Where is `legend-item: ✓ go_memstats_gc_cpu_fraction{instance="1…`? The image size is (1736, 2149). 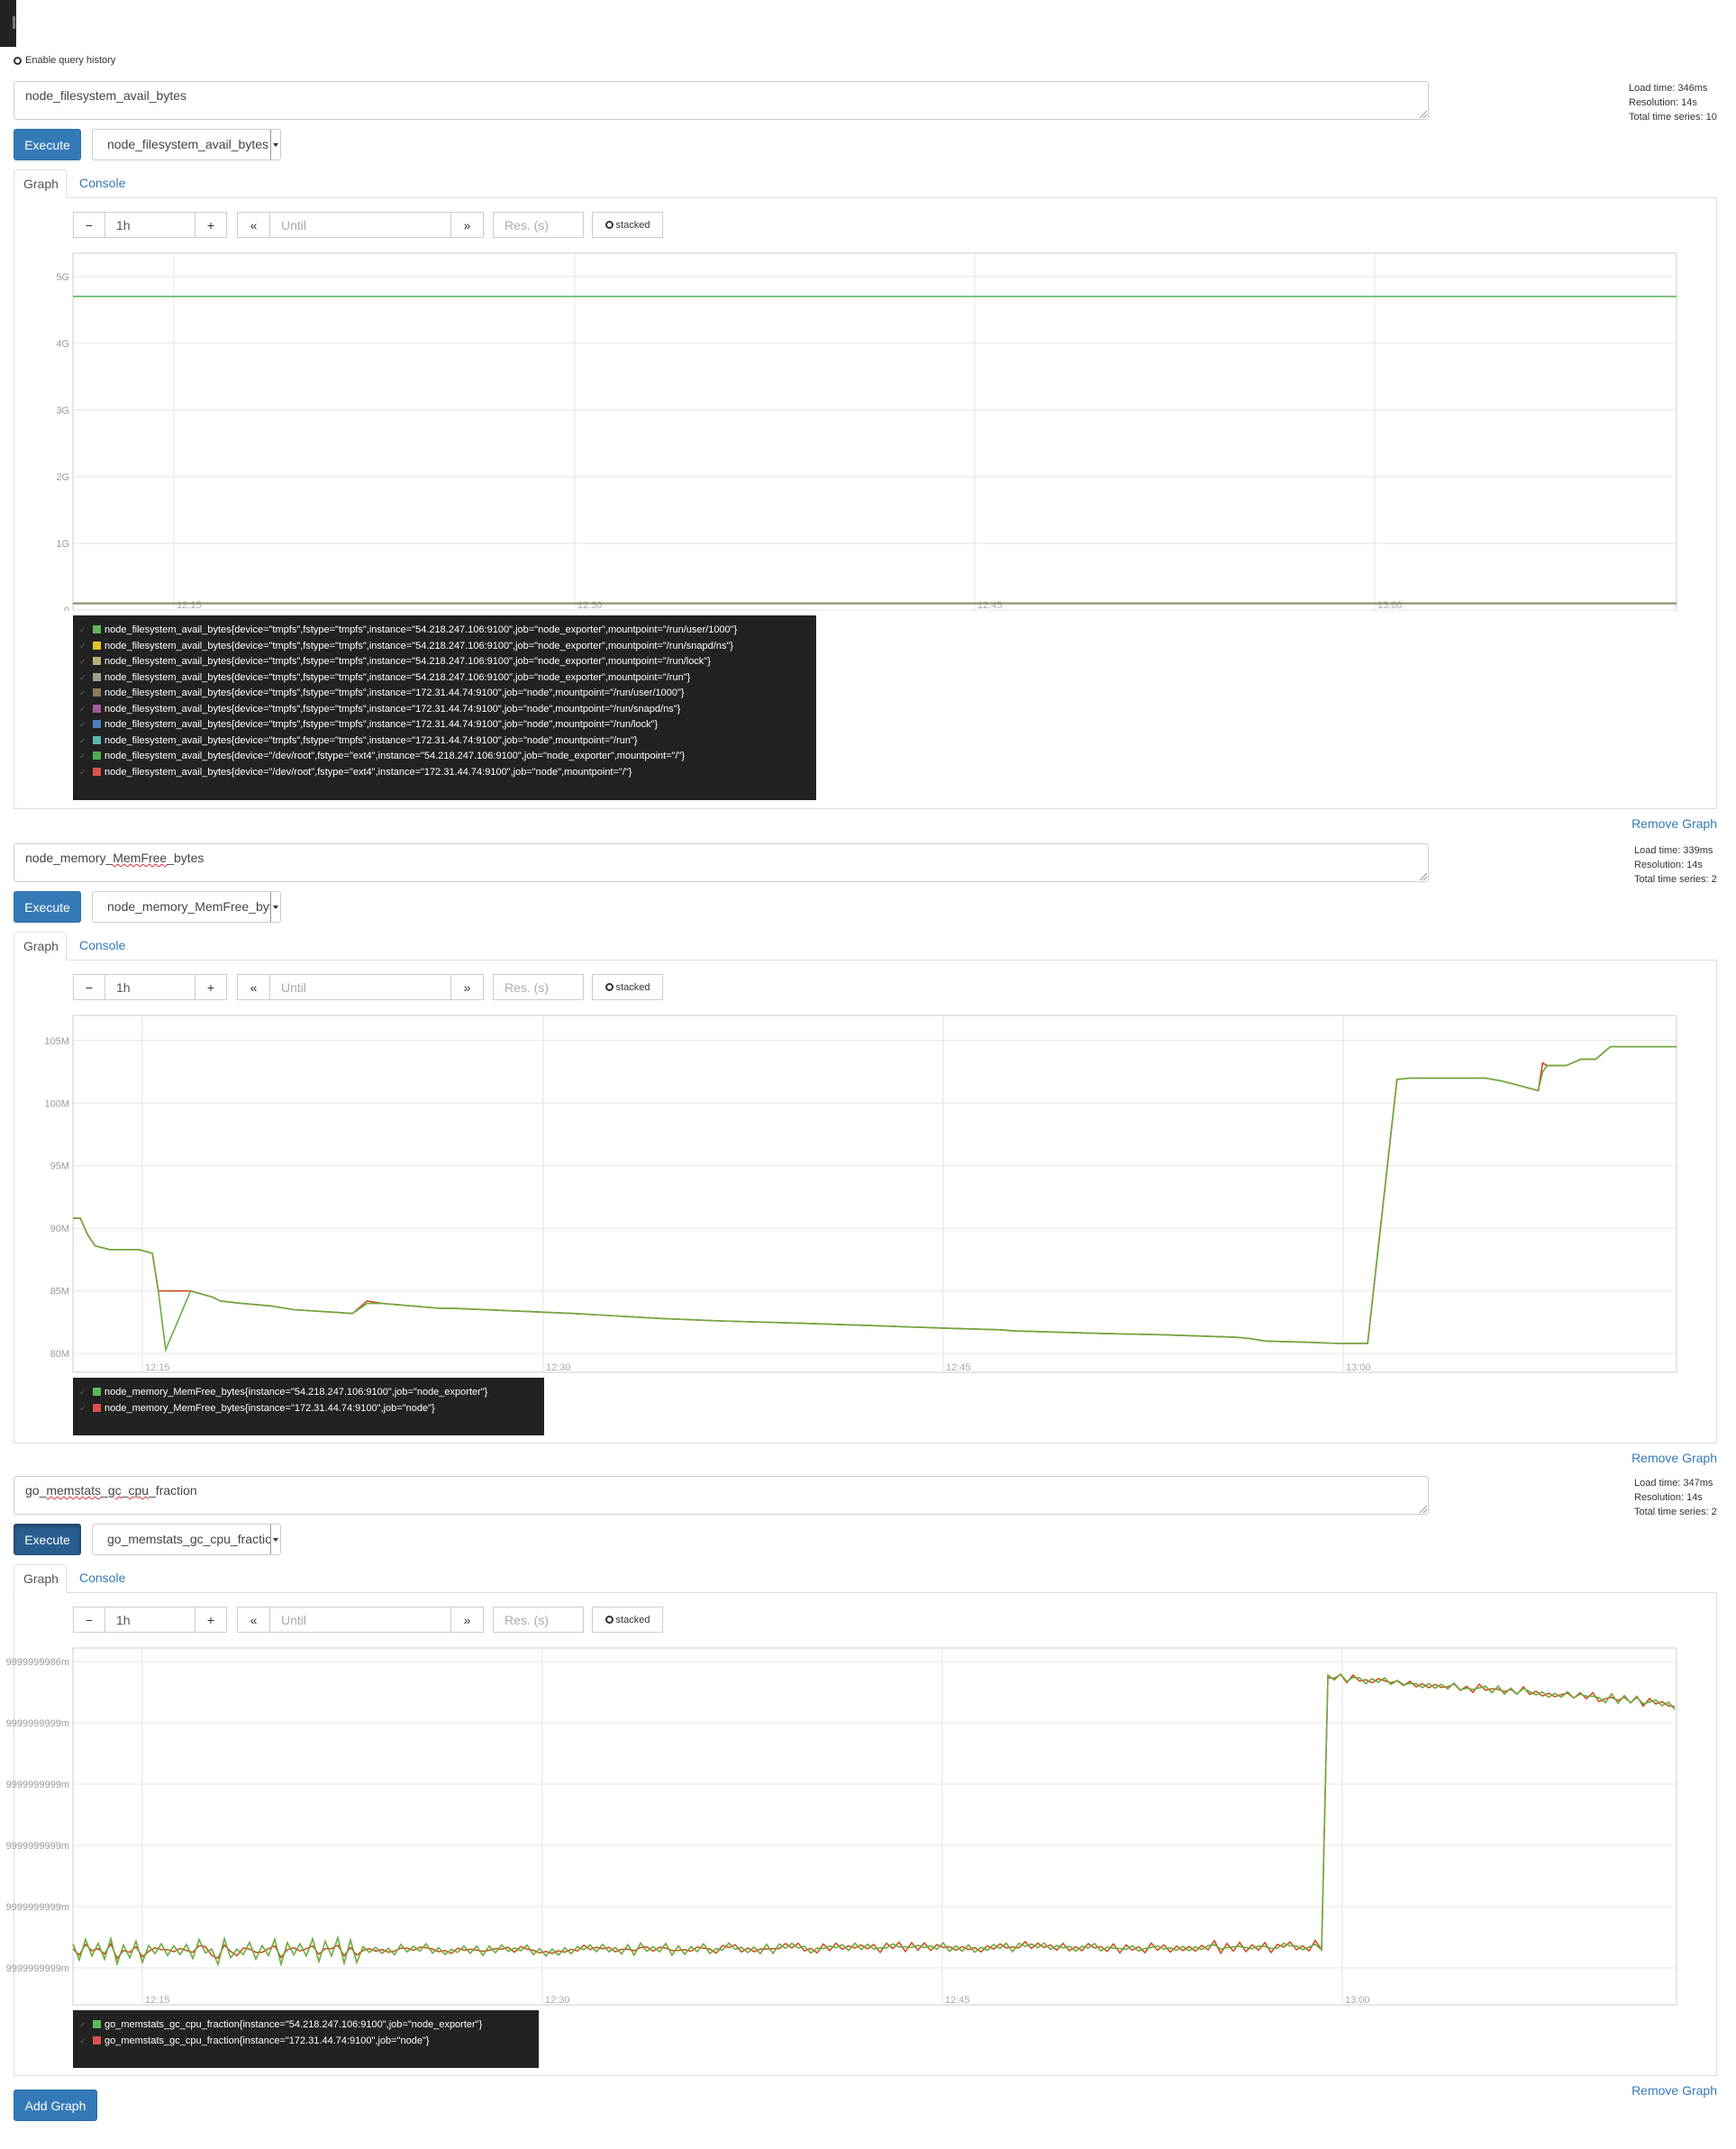
legend-item: ✓ go_memstats_gc_cpu_fraction{instance="1… is located at coordinates (304, 2042).